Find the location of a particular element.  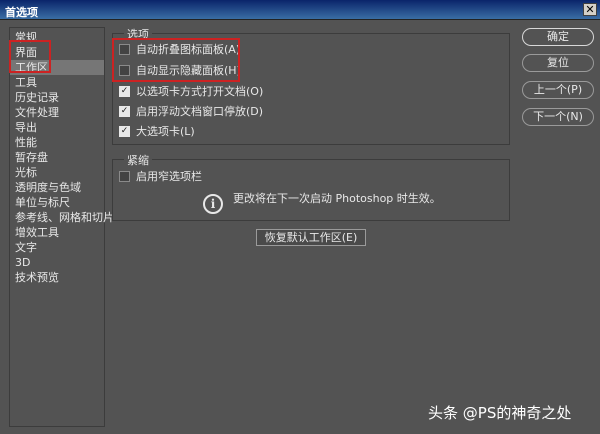

sidebar-item-type: 文字 is located at coordinates (57, 247).